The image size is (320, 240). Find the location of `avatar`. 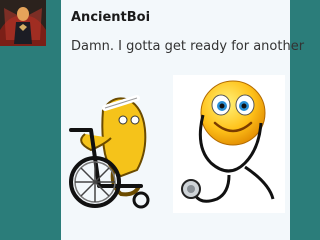

avatar is located at coordinates (23, 23).